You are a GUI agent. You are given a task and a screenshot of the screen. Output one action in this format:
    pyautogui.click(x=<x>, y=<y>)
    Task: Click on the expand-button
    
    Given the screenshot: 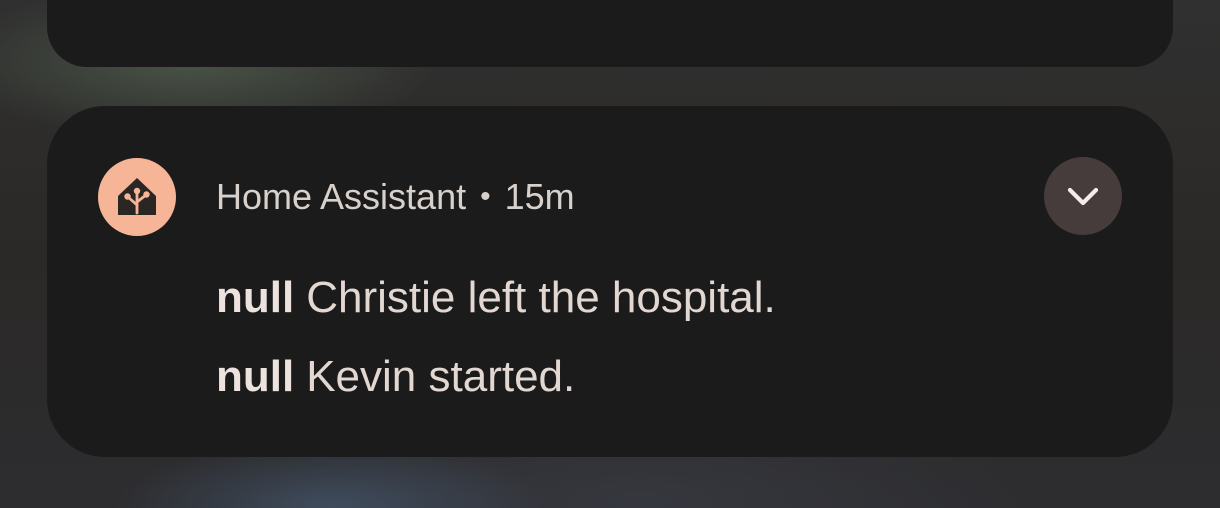 What is the action you would take?
    pyautogui.click(x=1083, y=196)
    